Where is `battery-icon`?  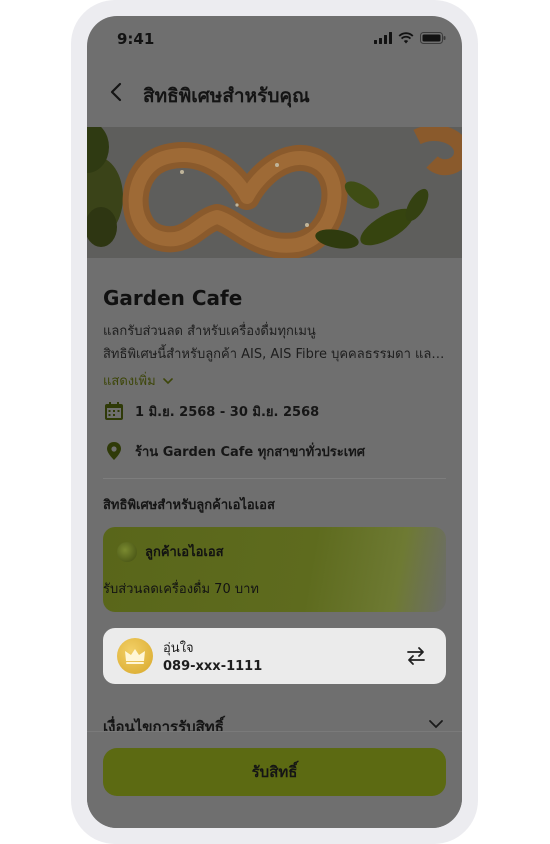 battery-icon is located at coordinates (433, 38).